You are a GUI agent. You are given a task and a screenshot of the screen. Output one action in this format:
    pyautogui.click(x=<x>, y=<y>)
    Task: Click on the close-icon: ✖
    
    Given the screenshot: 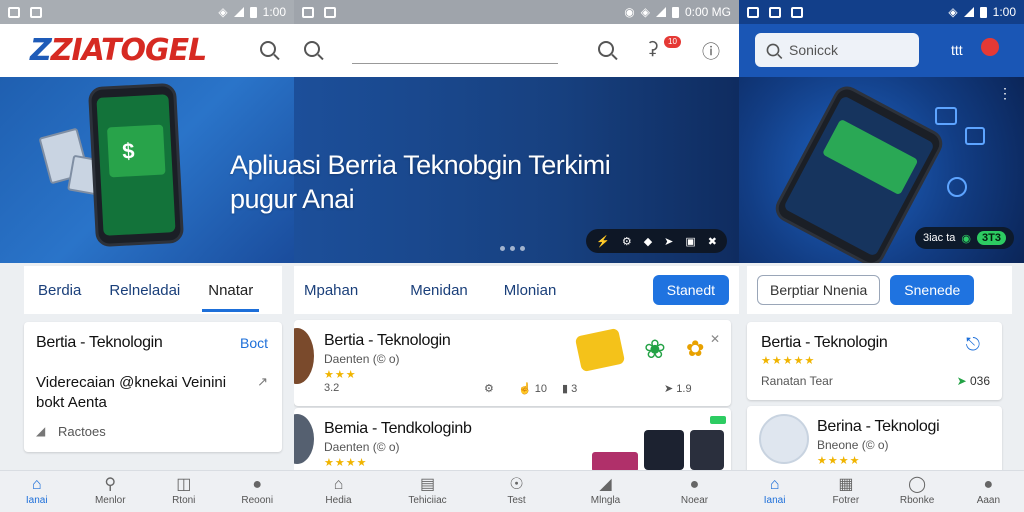 What is the action you would take?
    pyautogui.click(x=712, y=241)
    